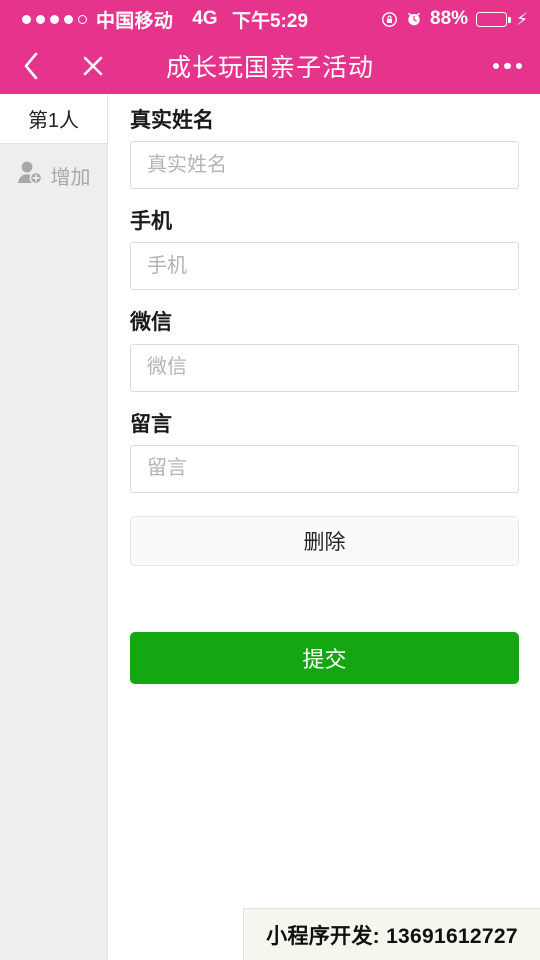  I want to click on status-bar-right: 88% ⚡, so click(454, 19).